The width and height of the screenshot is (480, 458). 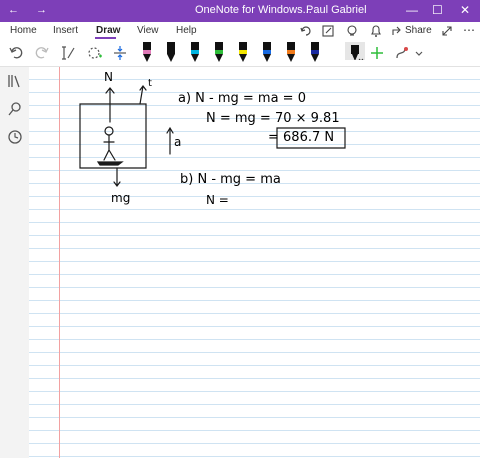 What do you see at coordinates (147, 53) in the screenshot?
I see `pen-black-pink-band-icon` at bounding box center [147, 53].